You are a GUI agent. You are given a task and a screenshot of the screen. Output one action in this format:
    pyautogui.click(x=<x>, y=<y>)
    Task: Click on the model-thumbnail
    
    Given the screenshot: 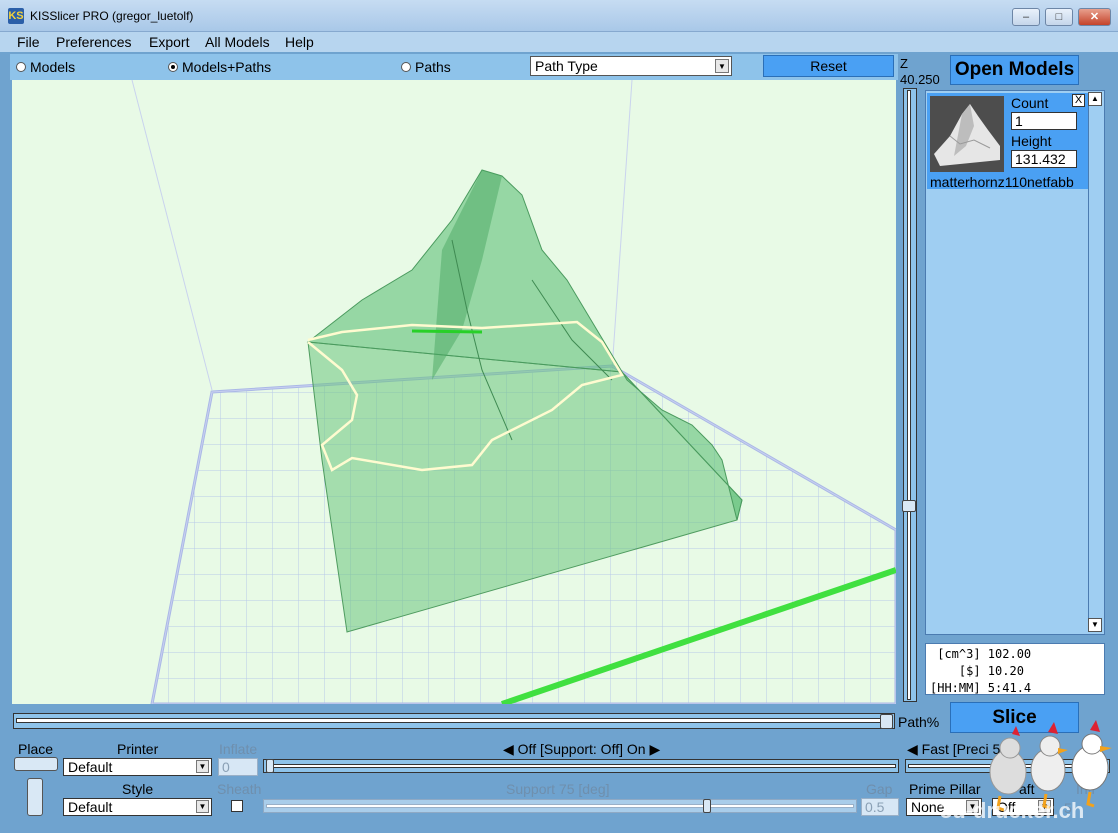 What is the action you would take?
    pyautogui.click(x=967, y=134)
    